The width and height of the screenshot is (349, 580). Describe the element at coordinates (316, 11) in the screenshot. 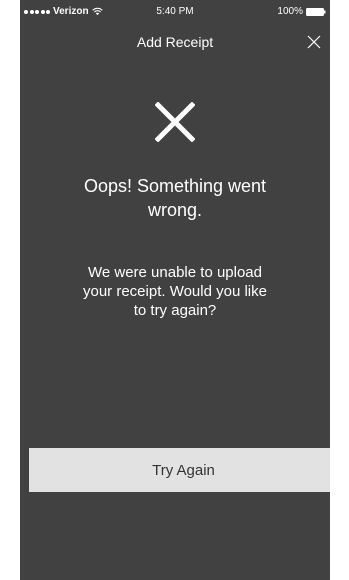

I see `battery-icon` at that location.